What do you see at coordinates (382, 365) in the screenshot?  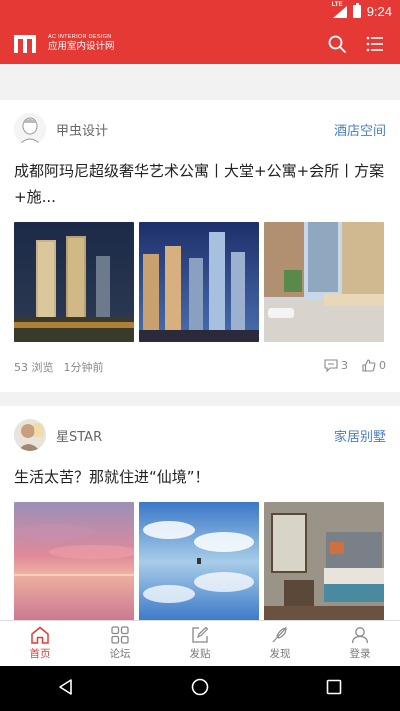 I see `like-count: 0` at bounding box center [382, 365].